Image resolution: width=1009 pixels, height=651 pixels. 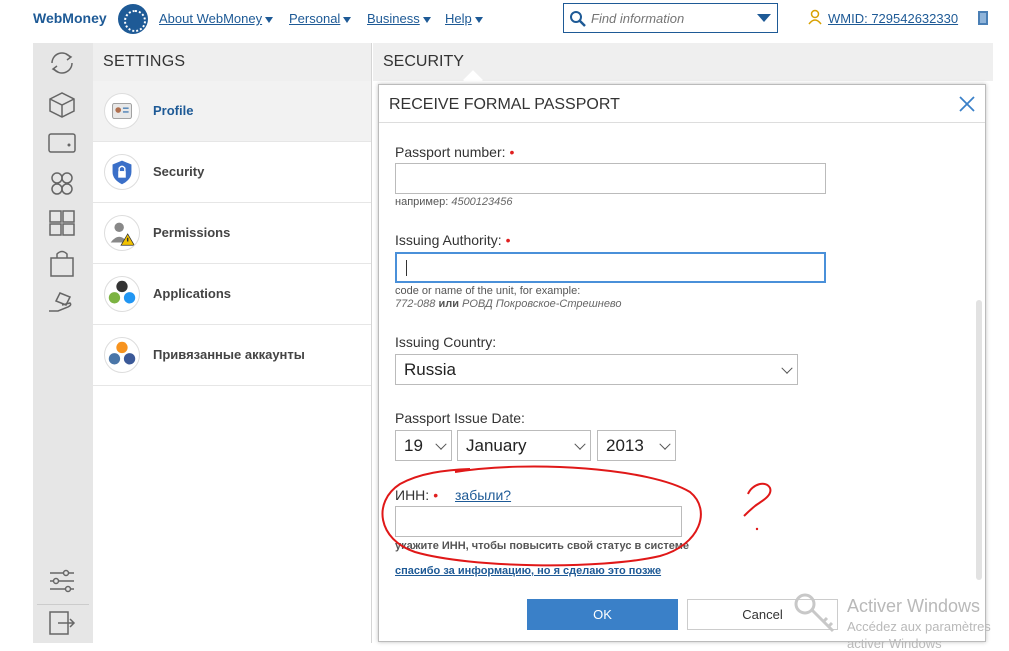 What do you see at coordinates (232, 233) in the screenshot?
I see `settings-item-permissions: Permissions` at bounding box center [232, 233].